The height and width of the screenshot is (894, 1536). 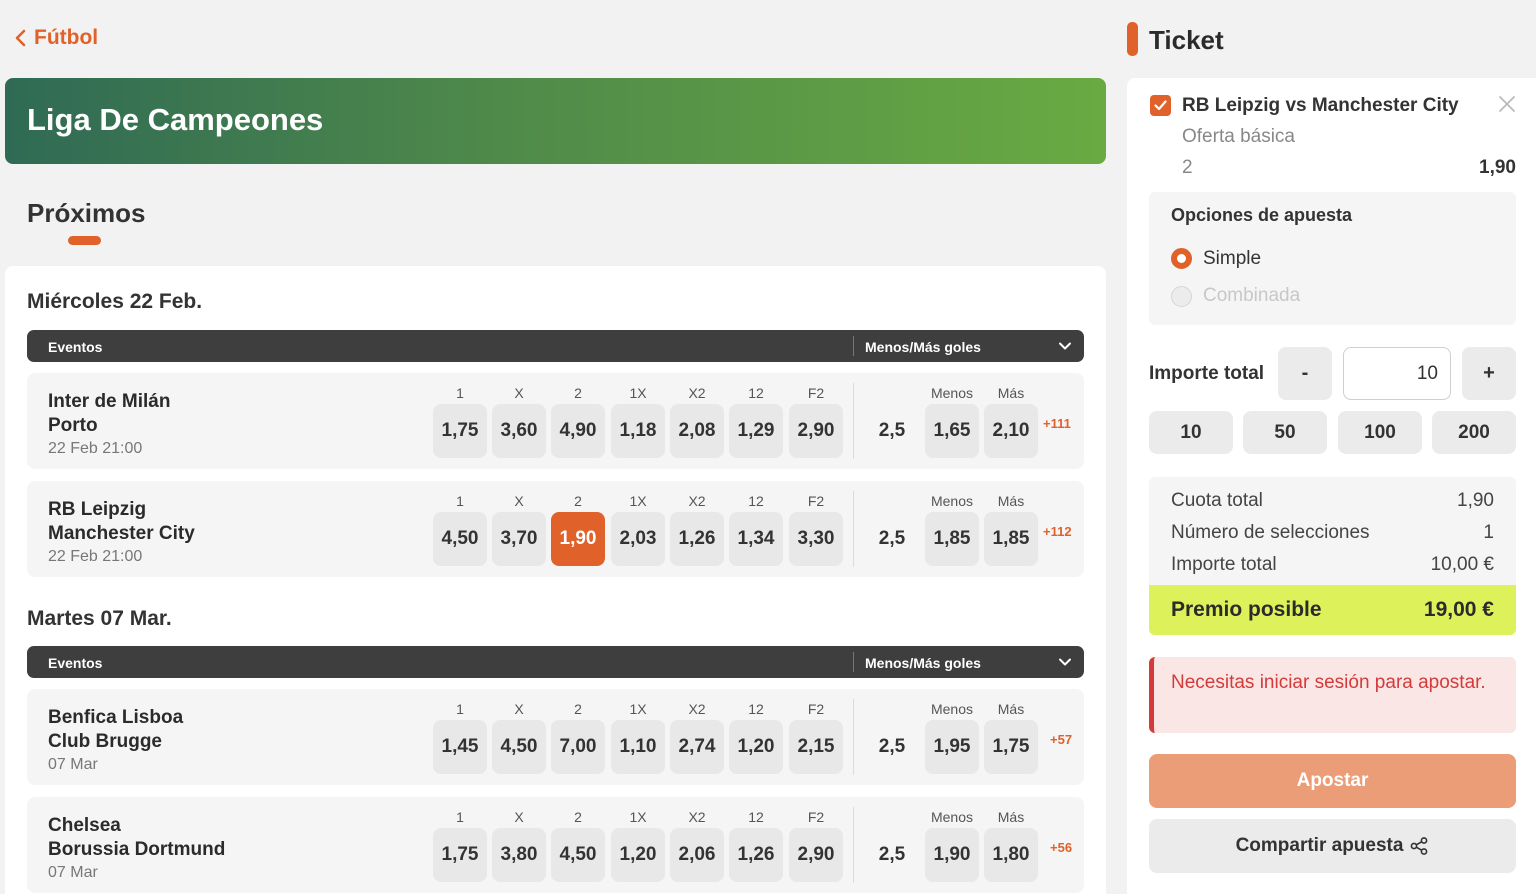 What do you see at coordinates (638, 539) in the screenshot?
I see `odd-button: 2,03` at bounding box center [638, 539].